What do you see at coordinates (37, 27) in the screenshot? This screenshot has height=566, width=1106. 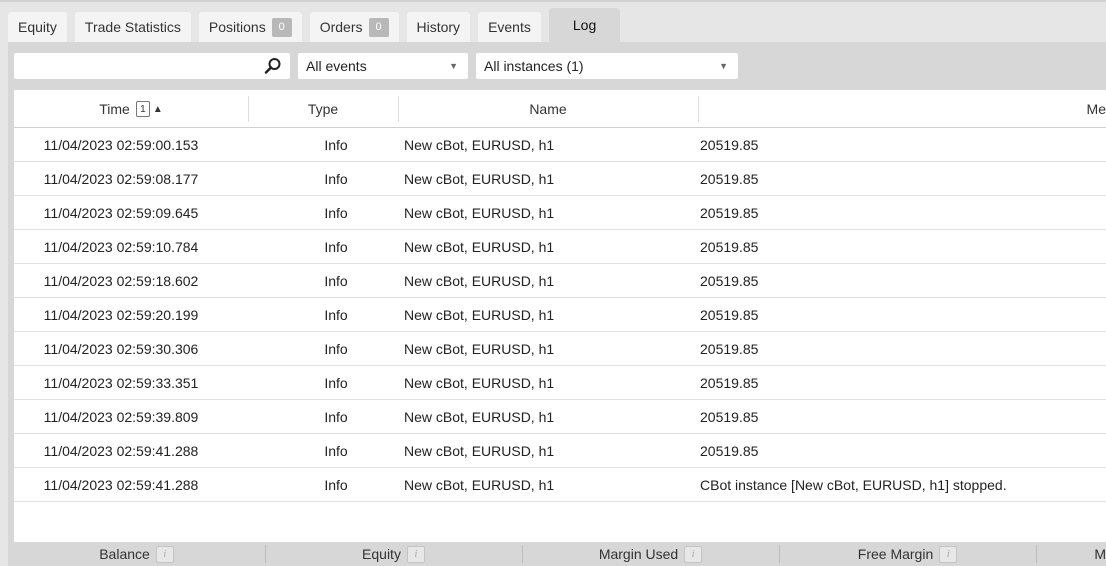 I see `tab-equity: Equity` at bounding box center [37, 27].